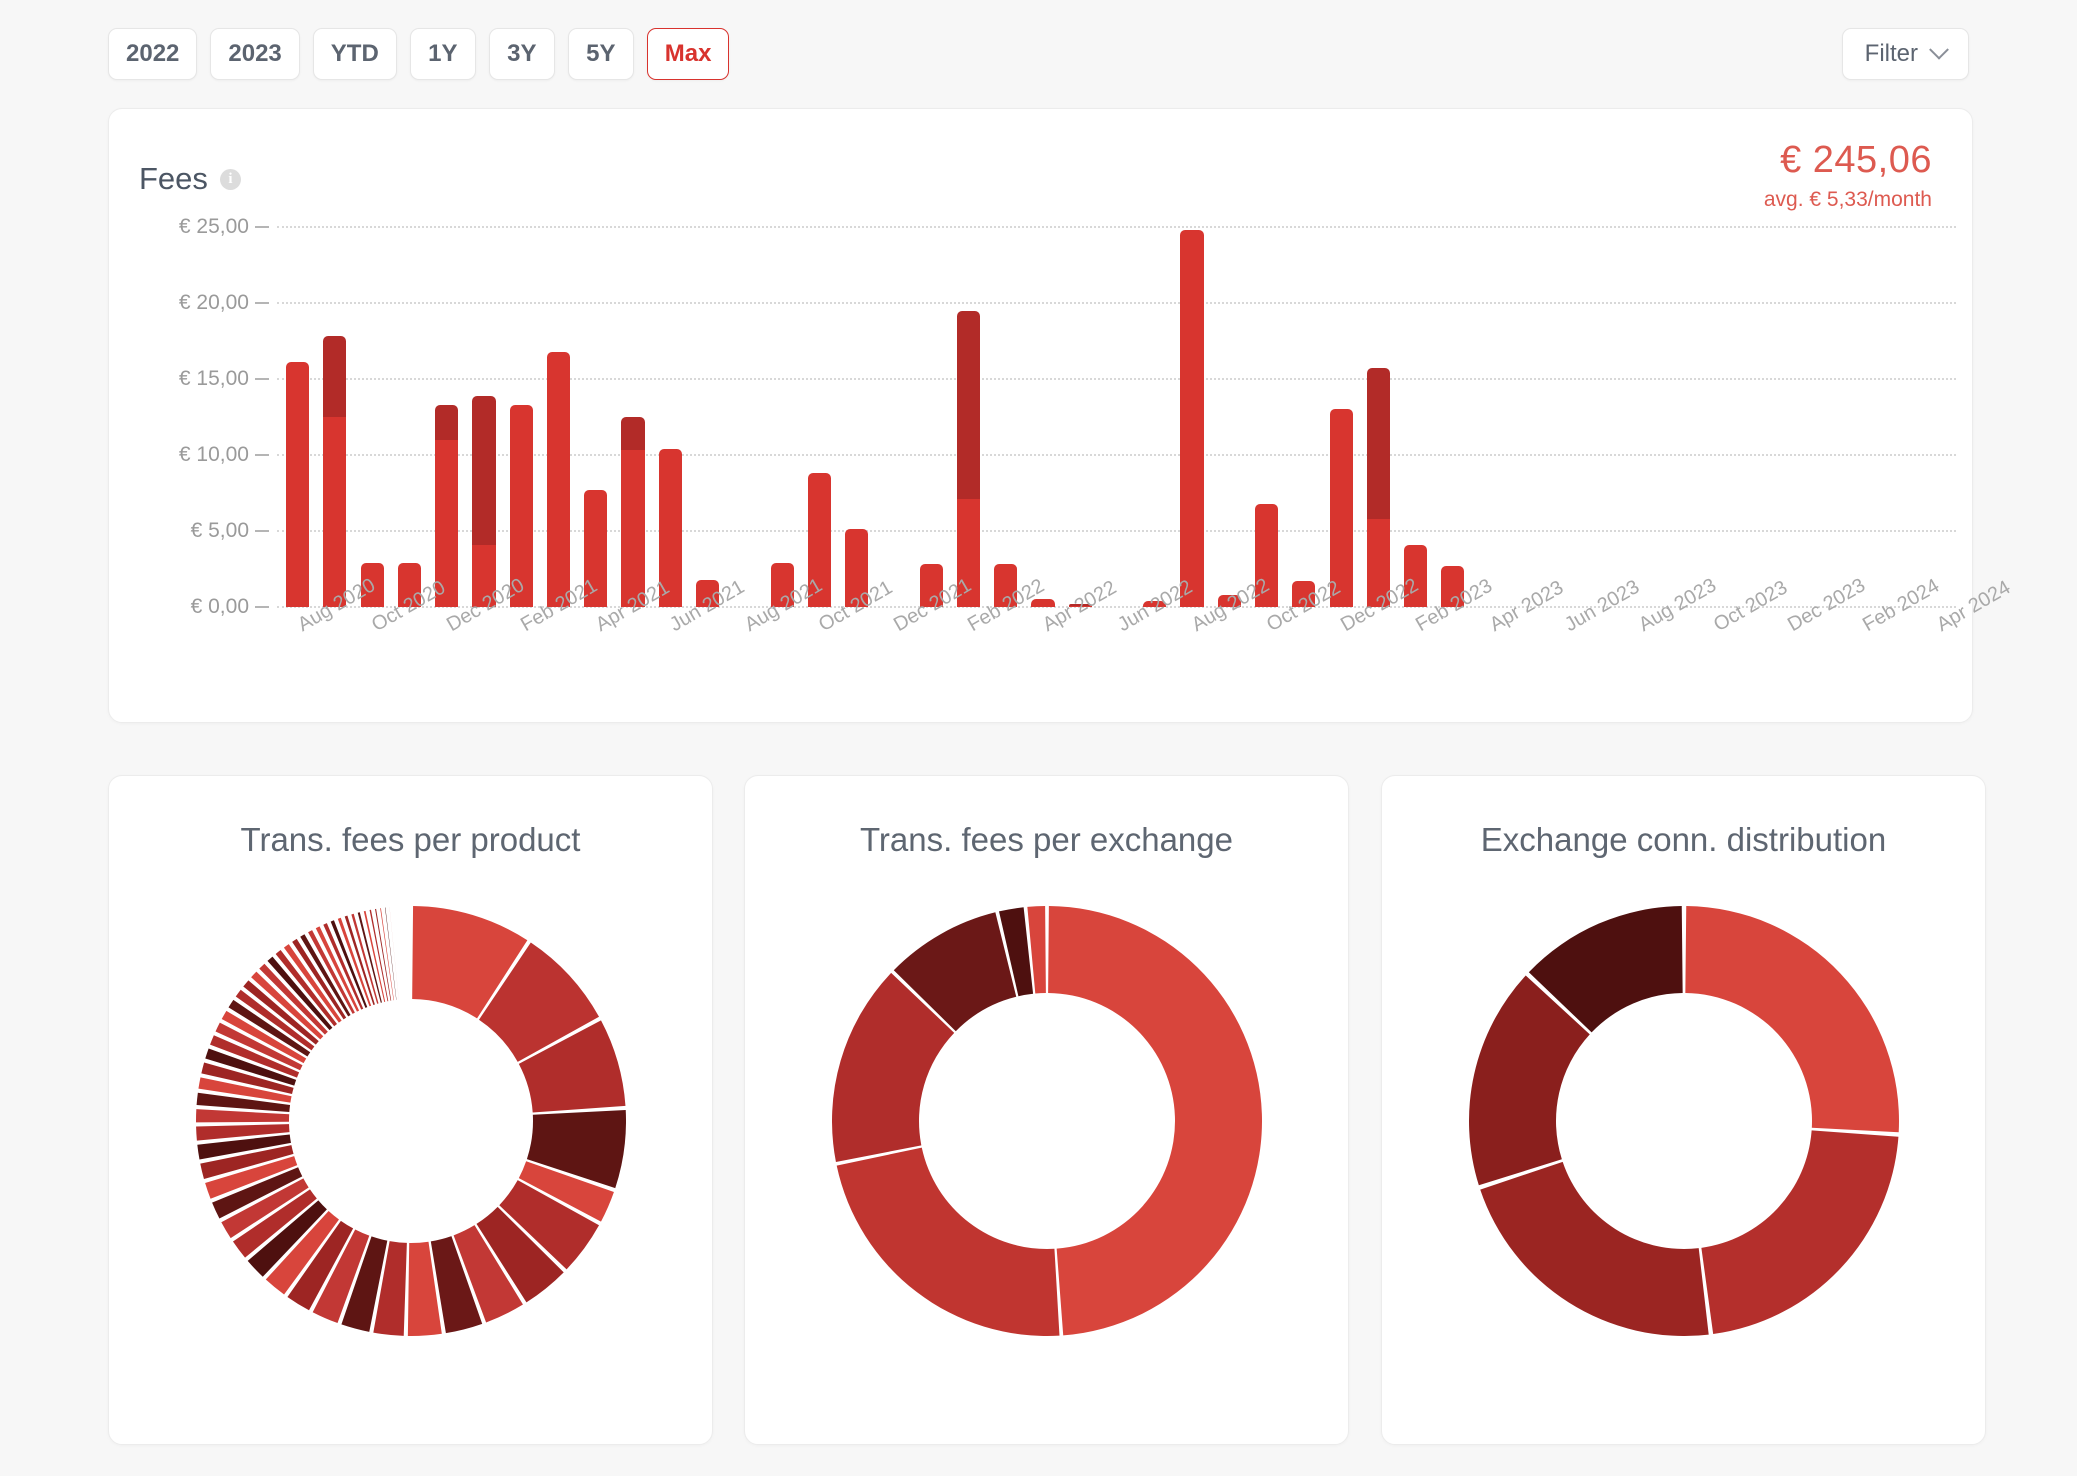 The height and width of the screenshot is (1476, 2077). I want to click on y-axis-tick-label: € 15,00, so click(213, 378).